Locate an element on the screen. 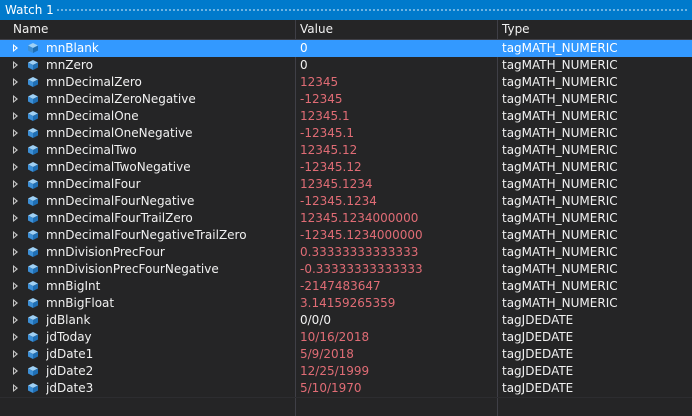  watch-row-name: mnDivisionPrecFourNegative is located at coordinates (169, 269).